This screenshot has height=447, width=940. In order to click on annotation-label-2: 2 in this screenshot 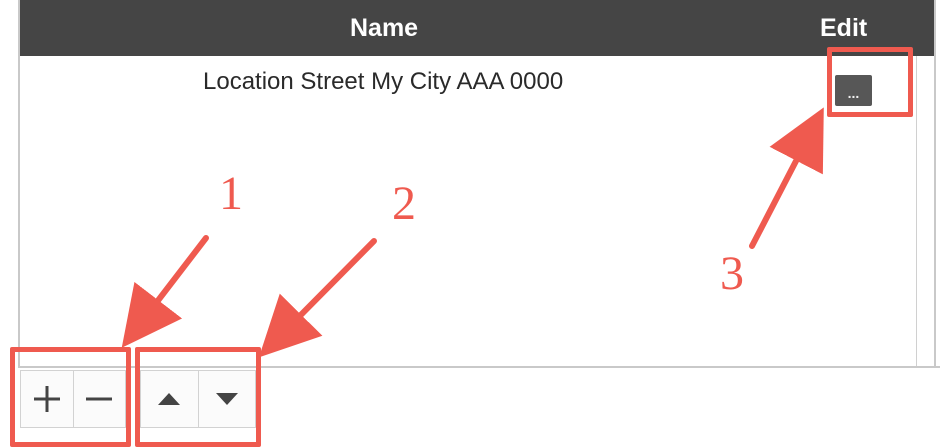, I will do `click(404, 203)`.